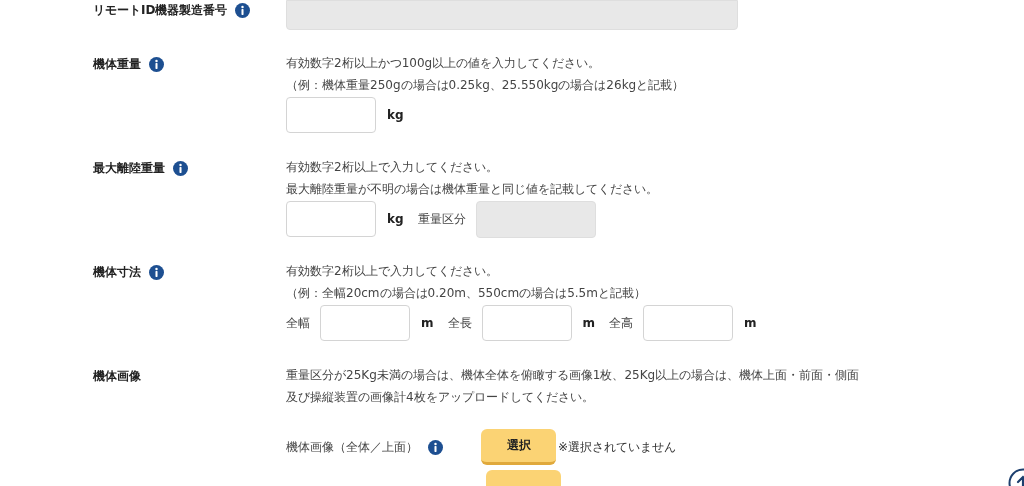  I want to click on help-text: 最大離陸重量が不明の場合は機体重量と同じ値を記載してください。, so click(472, 189).